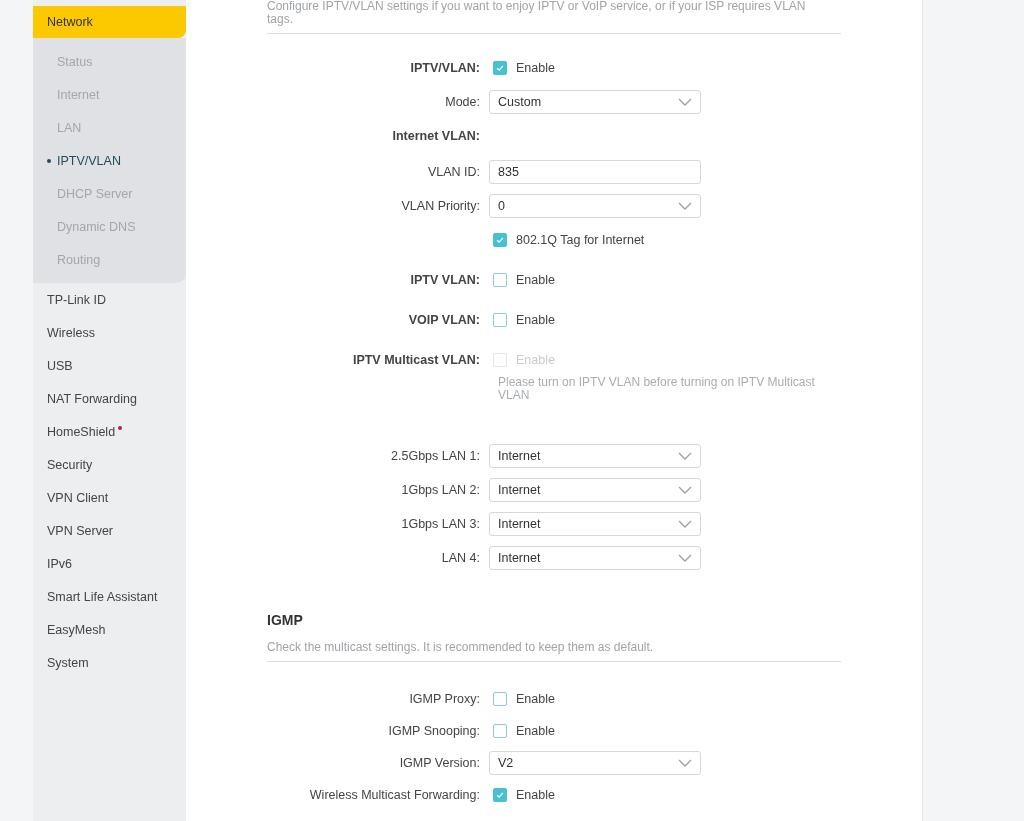  Describe the element at coordinates (77, 299) in the screenshot. I see `sidebar-item: TP-Link ID` at that location.